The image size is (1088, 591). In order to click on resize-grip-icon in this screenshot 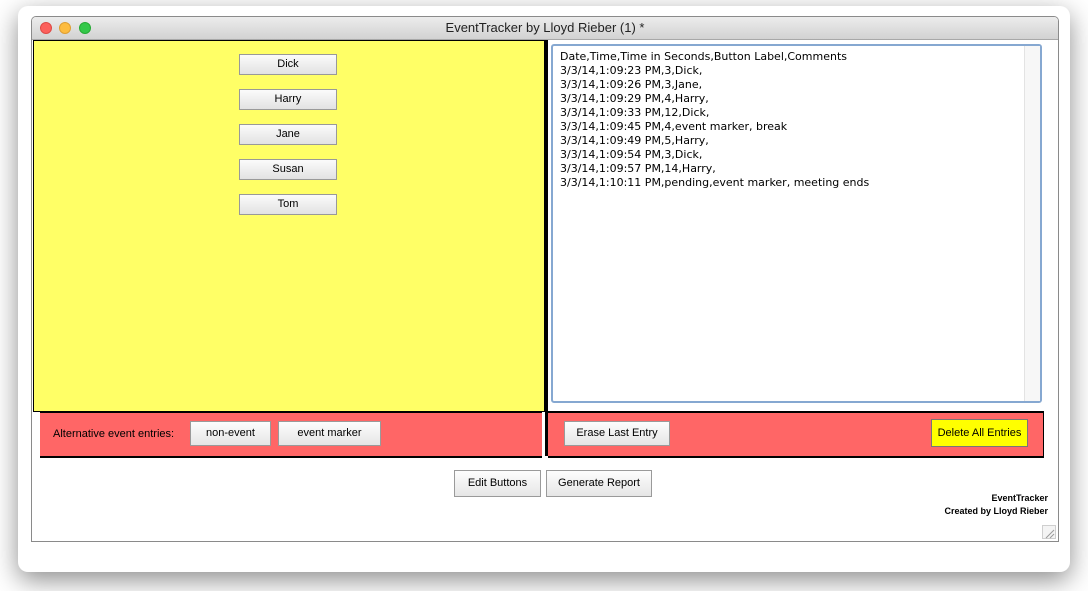, I will do `click(1049, 532)`.